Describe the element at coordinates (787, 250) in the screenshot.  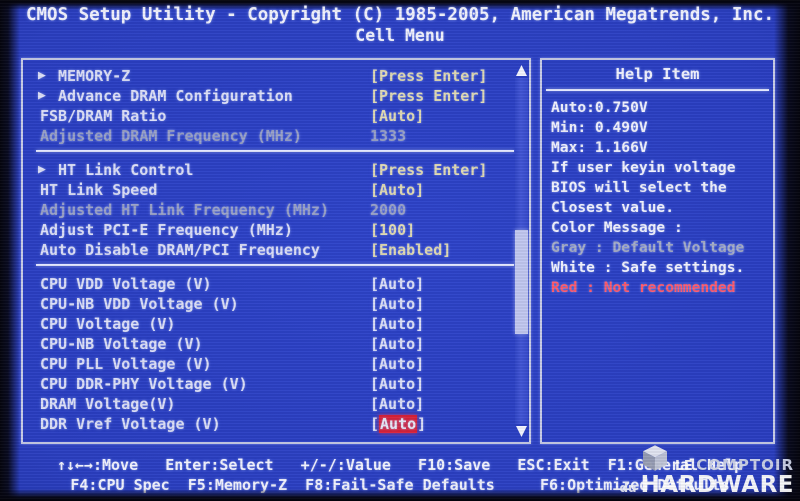
I see `crt-vignette-right` at that location.